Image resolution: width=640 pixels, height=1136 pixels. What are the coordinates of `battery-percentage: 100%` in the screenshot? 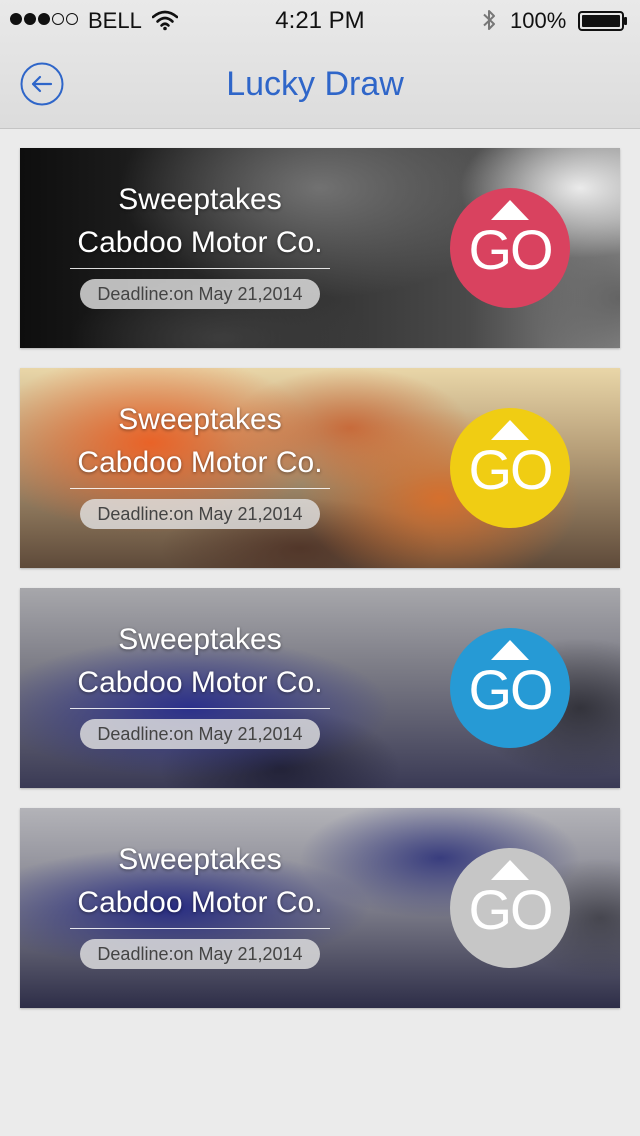 It's located at (538, 20).